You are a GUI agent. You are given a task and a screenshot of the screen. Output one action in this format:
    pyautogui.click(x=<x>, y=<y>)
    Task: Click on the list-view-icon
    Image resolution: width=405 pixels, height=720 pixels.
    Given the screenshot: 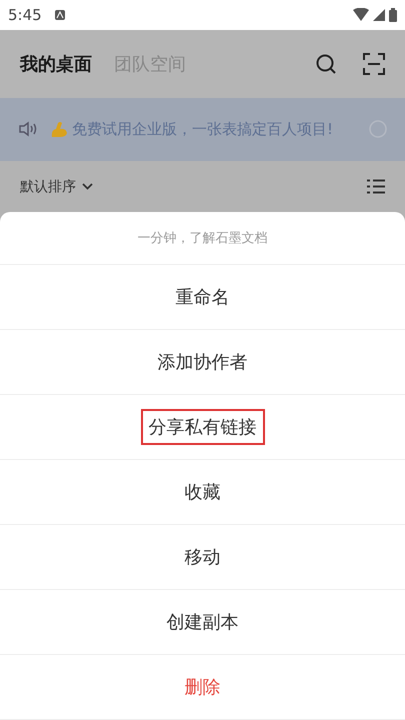 What is the action you would take?
    pyautogui.click(x=376, y=186)
    